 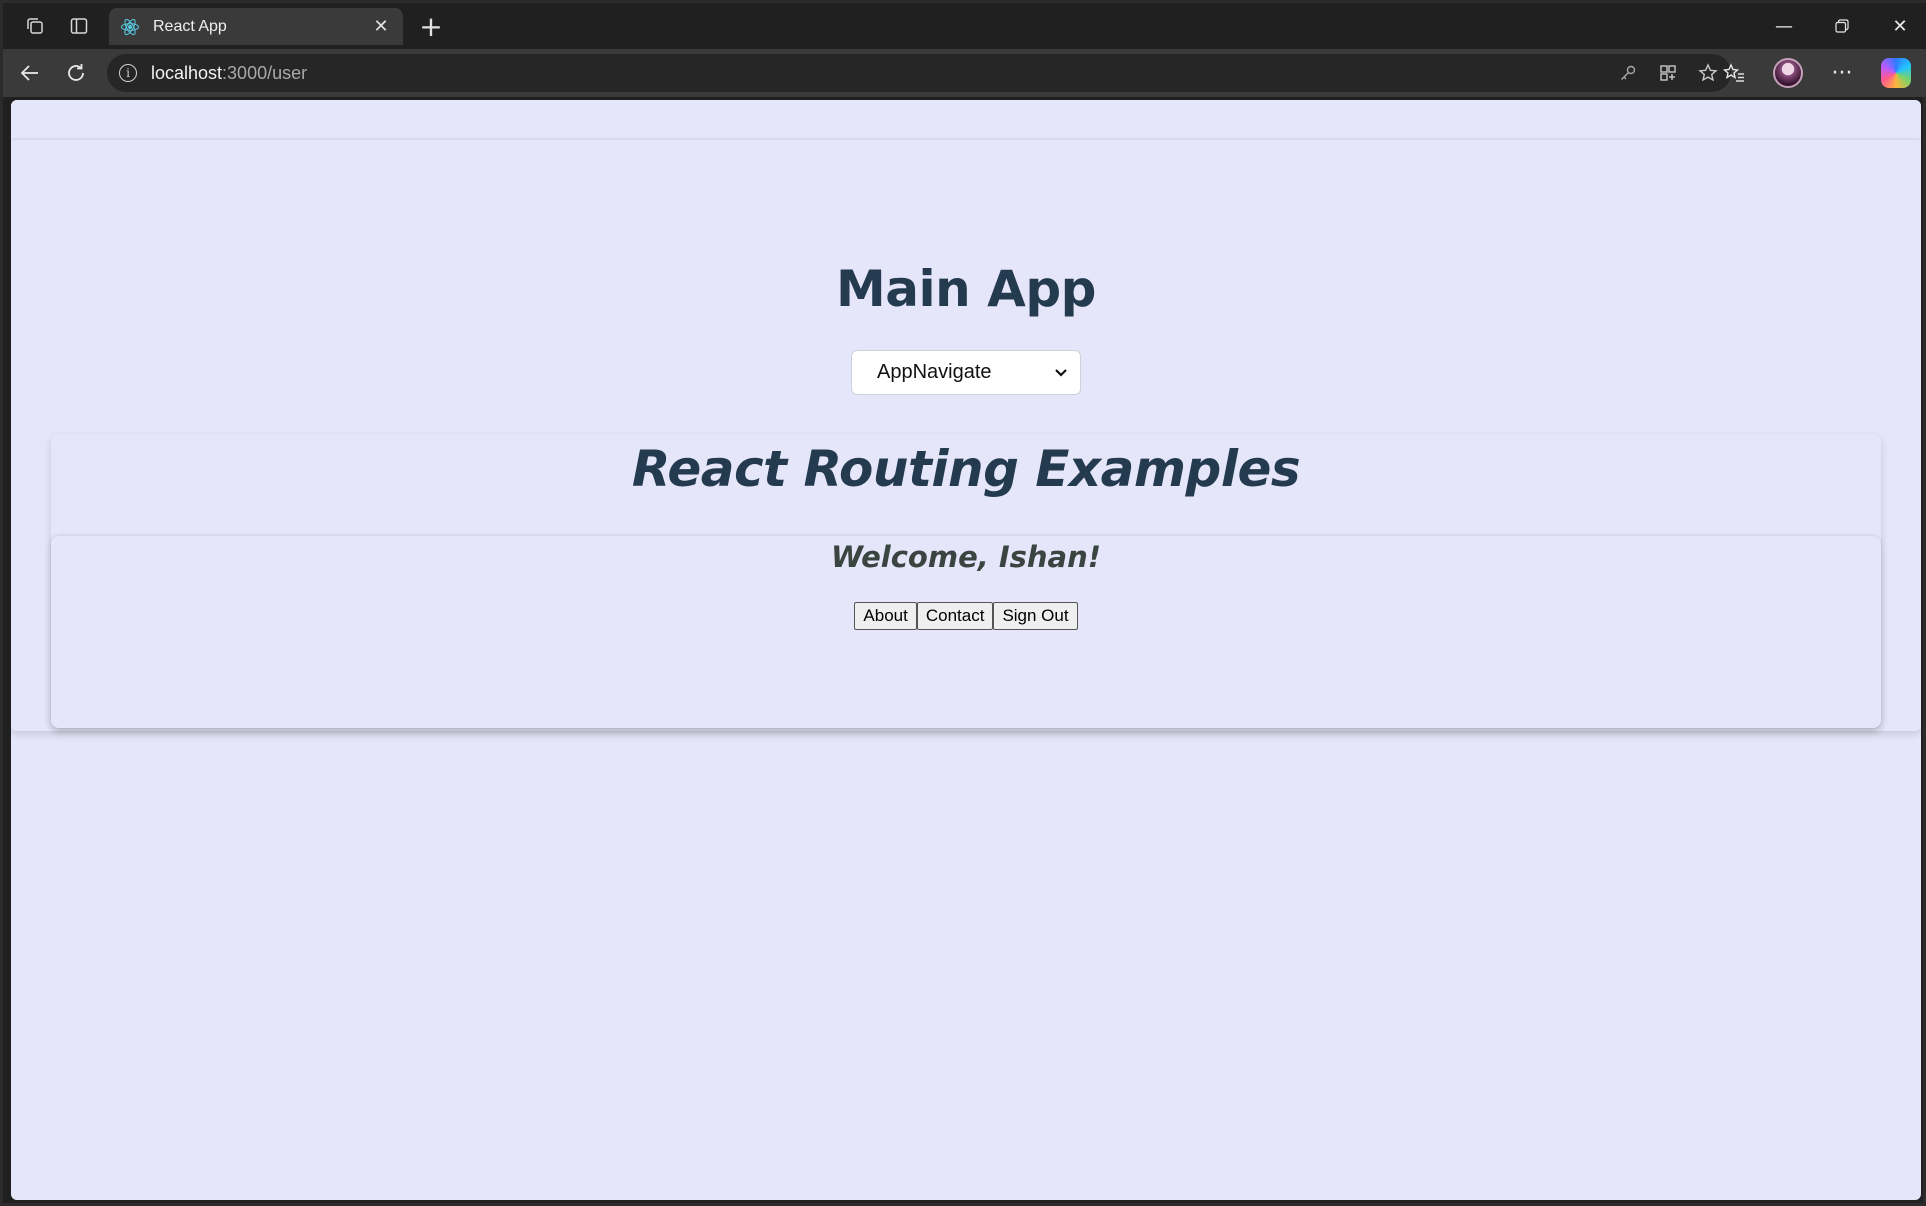 I want to click on user-actions: About Contact Sign Out, so click(x=966, y=616).